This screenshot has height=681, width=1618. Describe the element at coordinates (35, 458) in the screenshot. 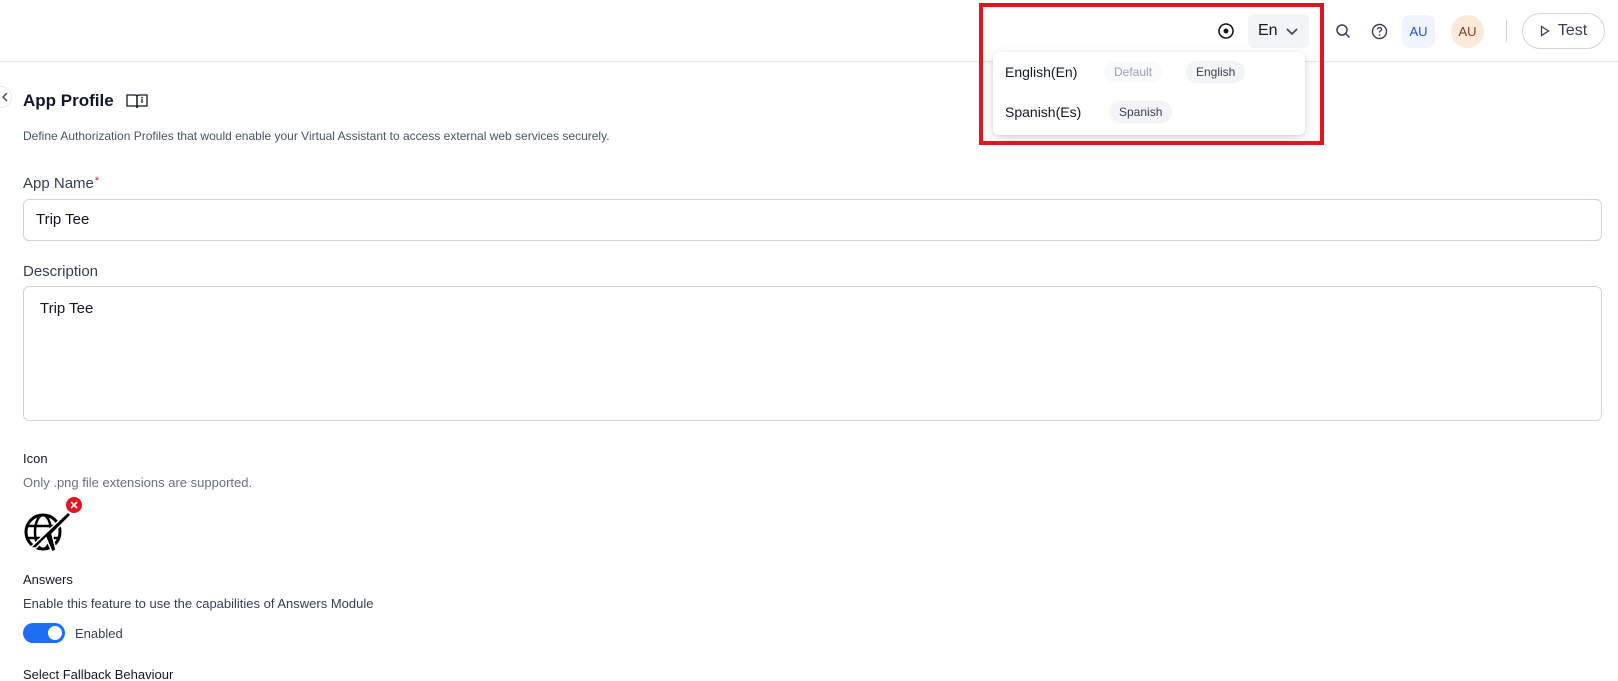

I see `icon-label: Icon` at that location.